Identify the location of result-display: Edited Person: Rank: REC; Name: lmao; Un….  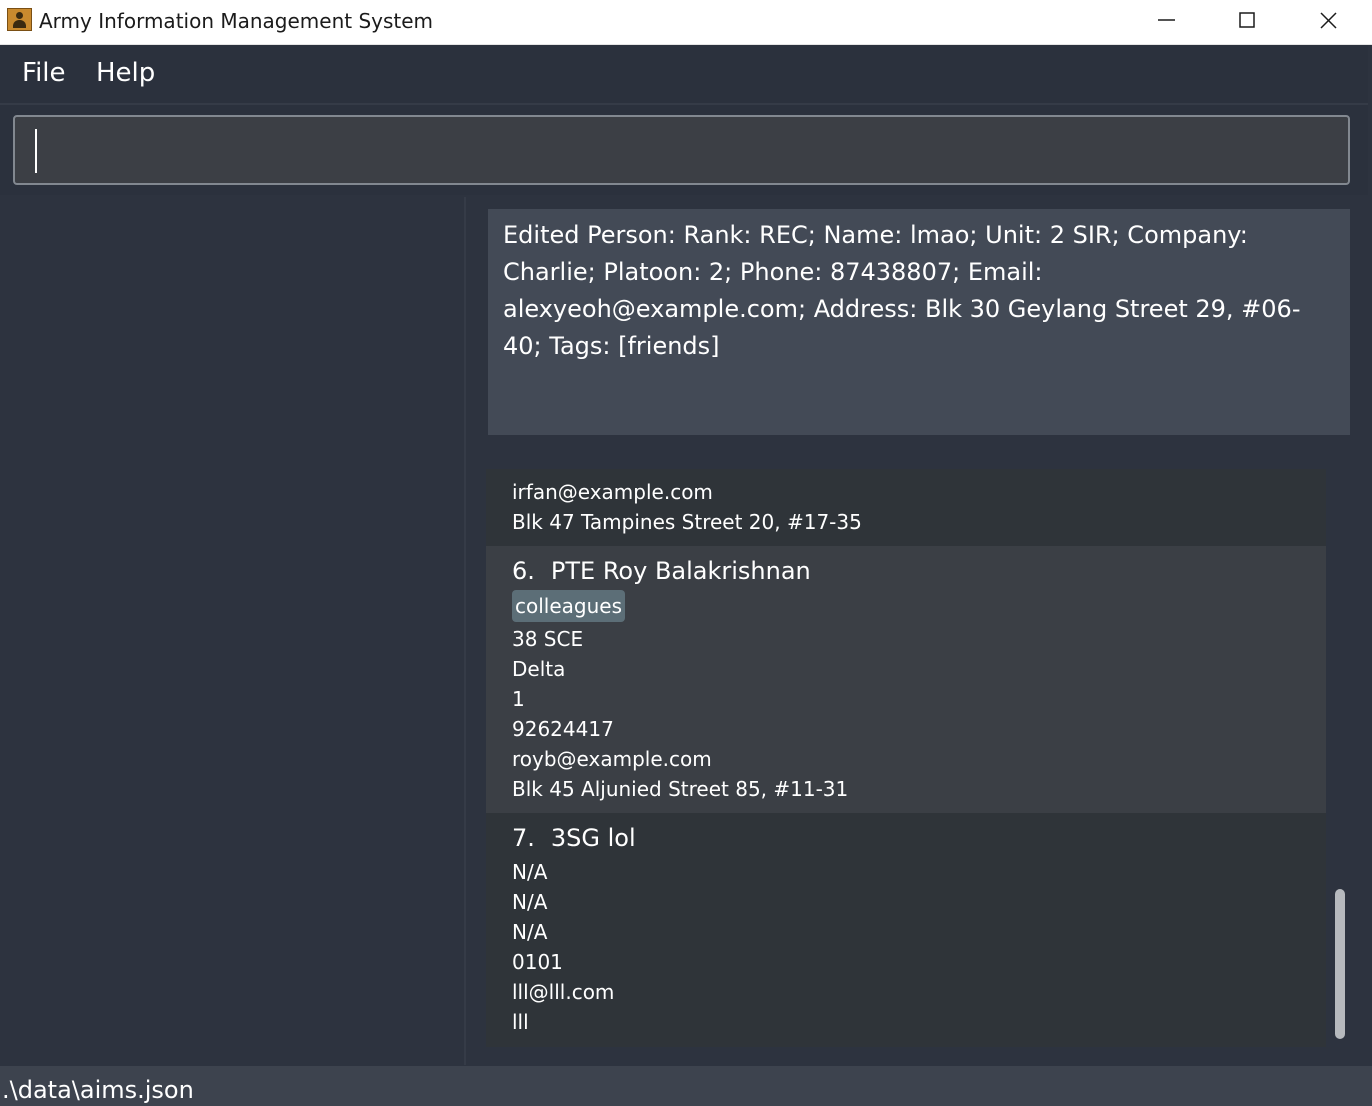
(919, 322).